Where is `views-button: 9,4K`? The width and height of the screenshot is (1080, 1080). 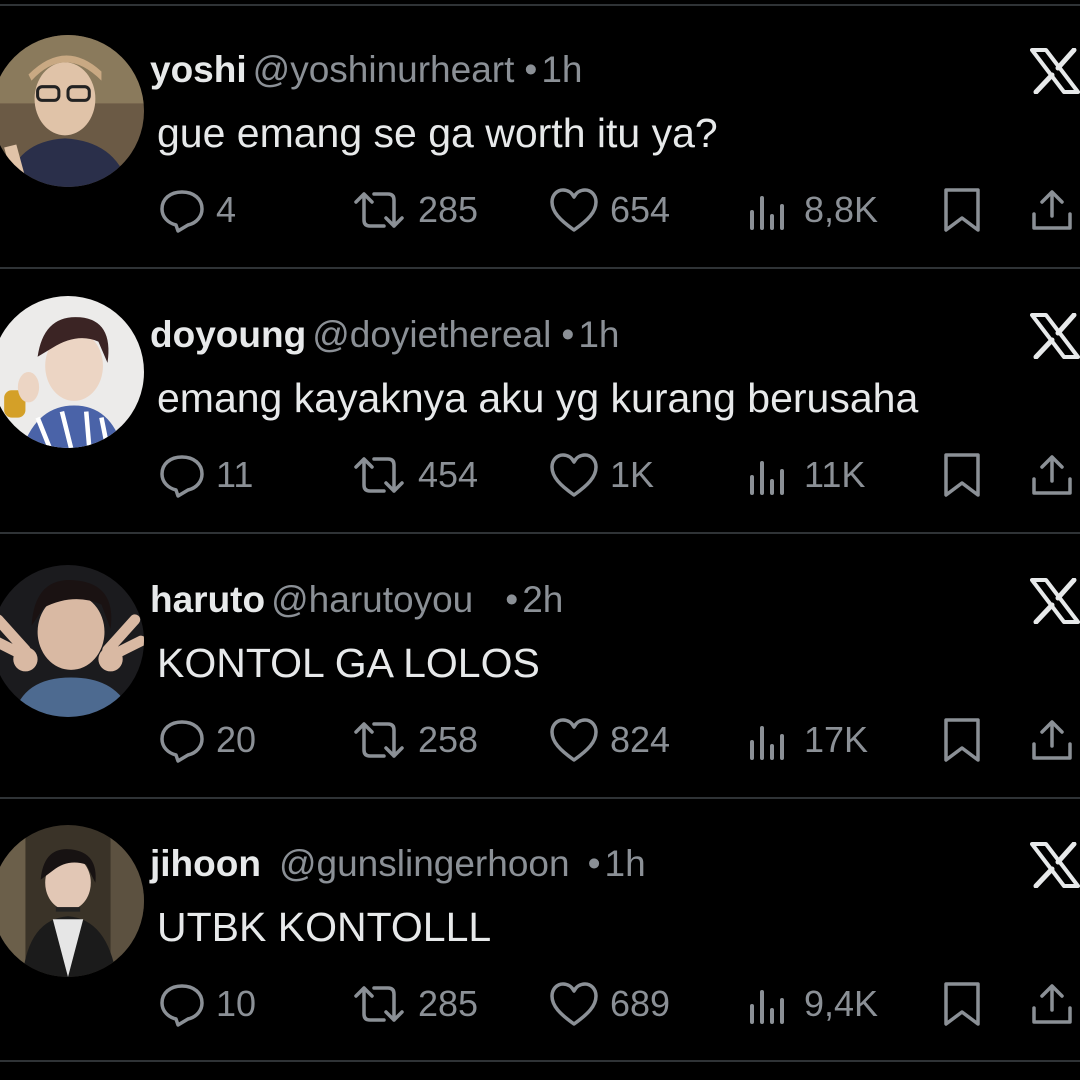
views-button: 9,4K is located at coordinates (812, 1004).